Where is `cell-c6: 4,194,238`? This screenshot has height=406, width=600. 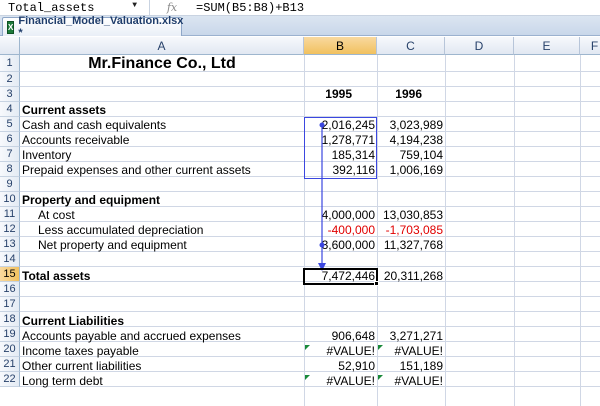
cell-c6: 4,194,238 is located at coordinates (410, 140).